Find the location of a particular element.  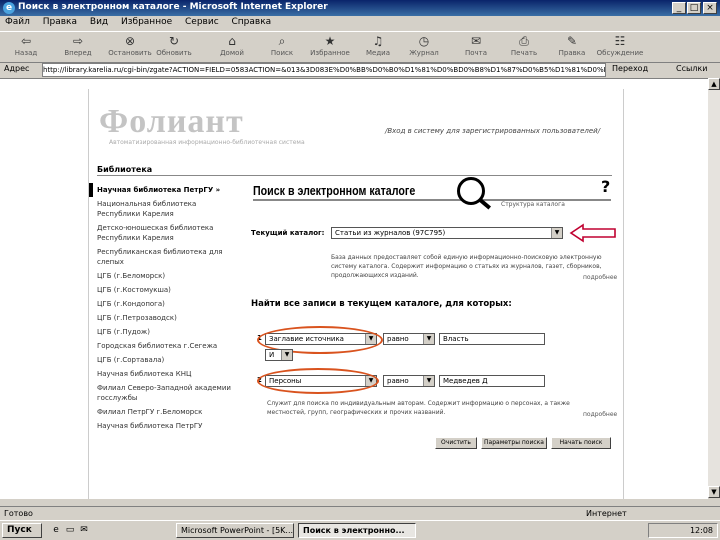

relation-select-2: равно ▼ is located at coordinates (409, 381).